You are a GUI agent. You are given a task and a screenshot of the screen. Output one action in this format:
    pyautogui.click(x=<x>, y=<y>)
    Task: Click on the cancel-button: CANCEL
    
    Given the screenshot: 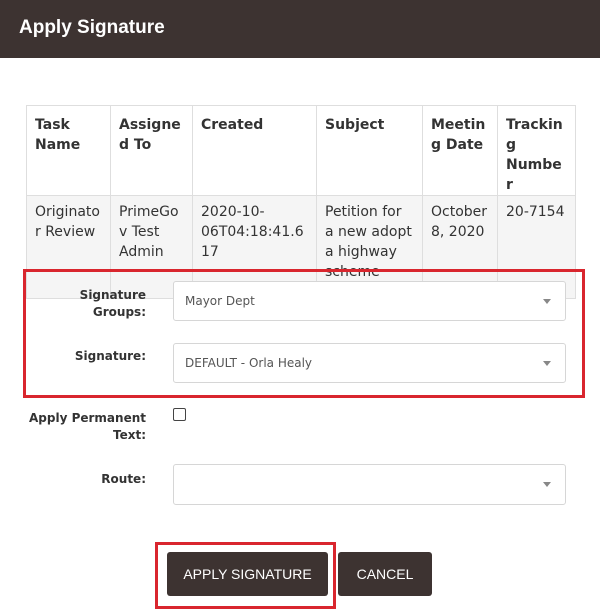 What is the action you would take?
    pyautogui.click(x=385, y=574)
    